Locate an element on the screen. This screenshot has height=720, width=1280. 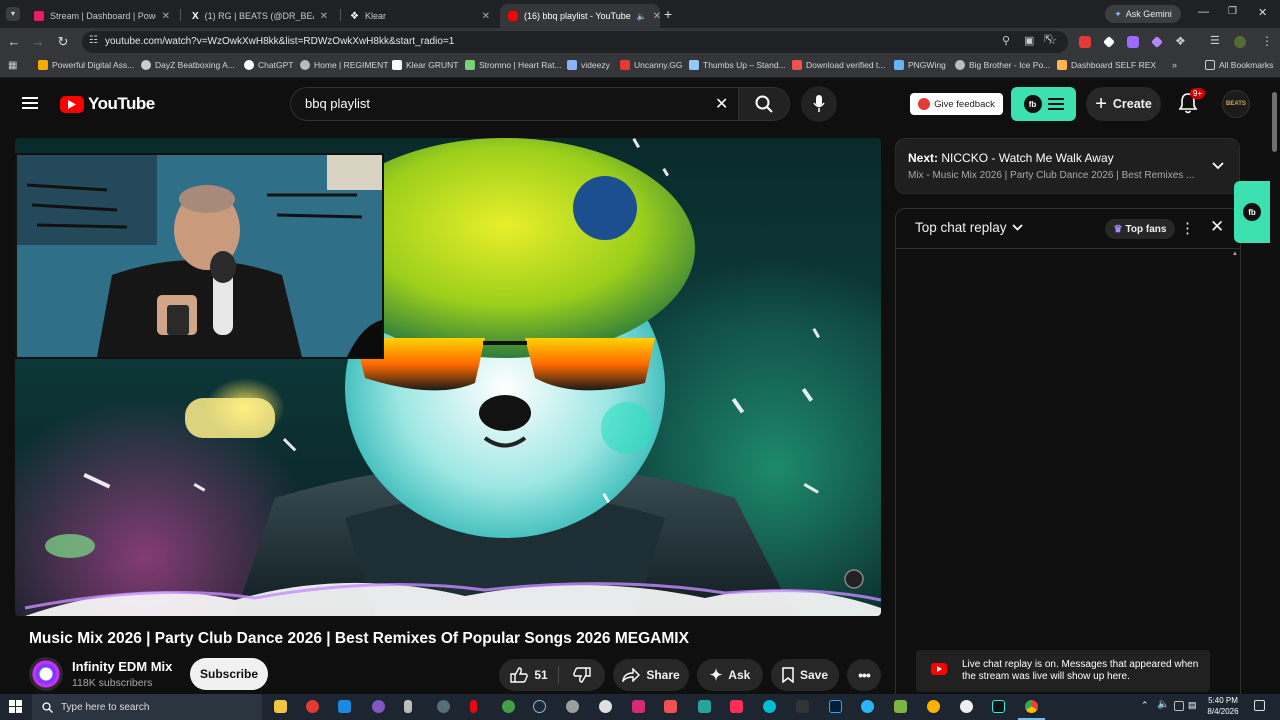
instagram-icon is located at coordinates (638, 706).